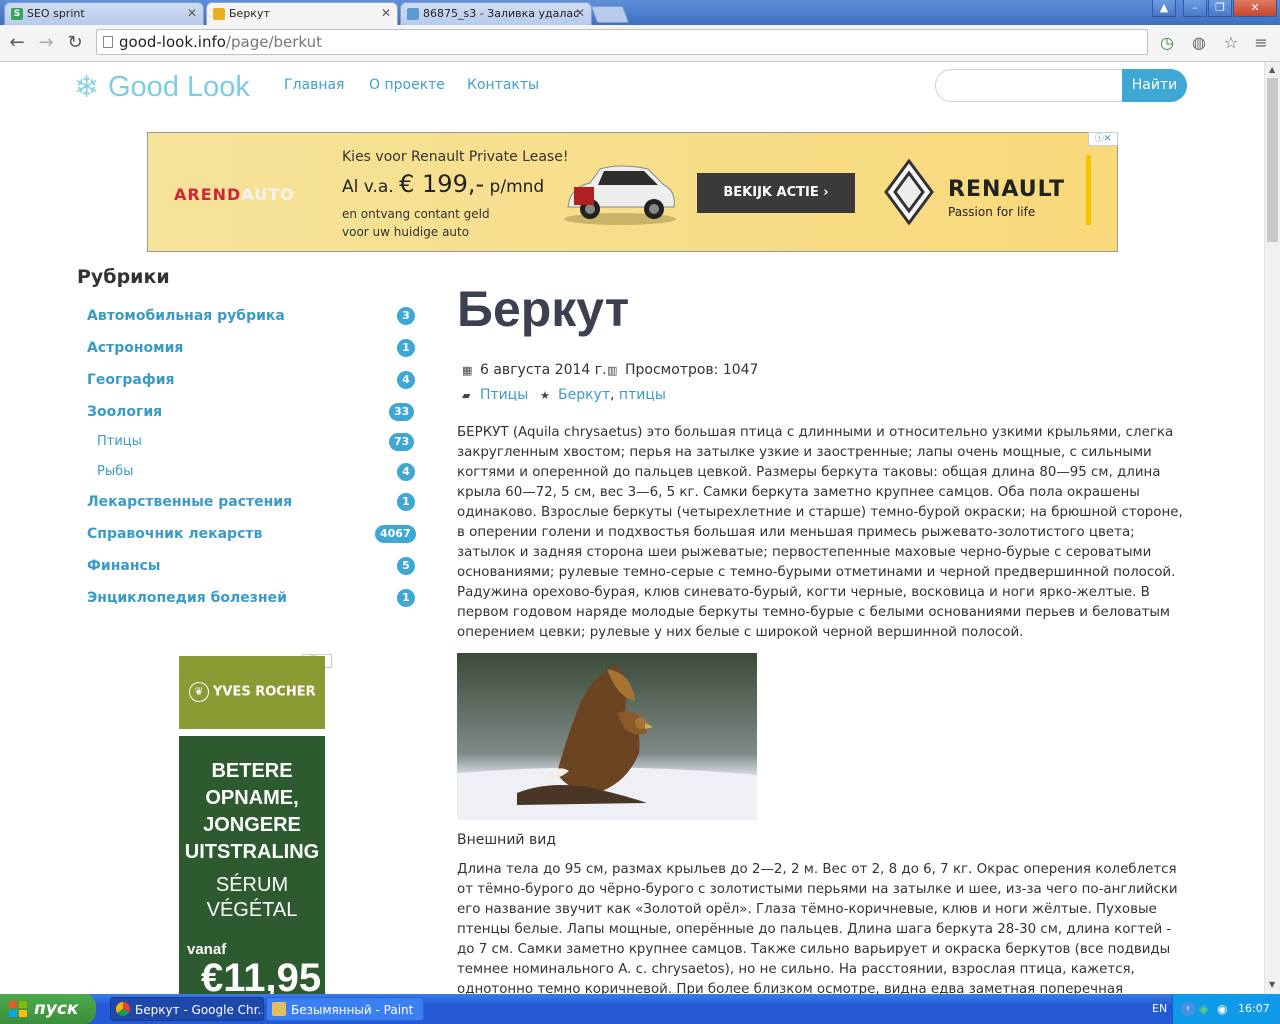  I want to click on scroll-down-arrow-icon: ▼, so click(1272, 984).